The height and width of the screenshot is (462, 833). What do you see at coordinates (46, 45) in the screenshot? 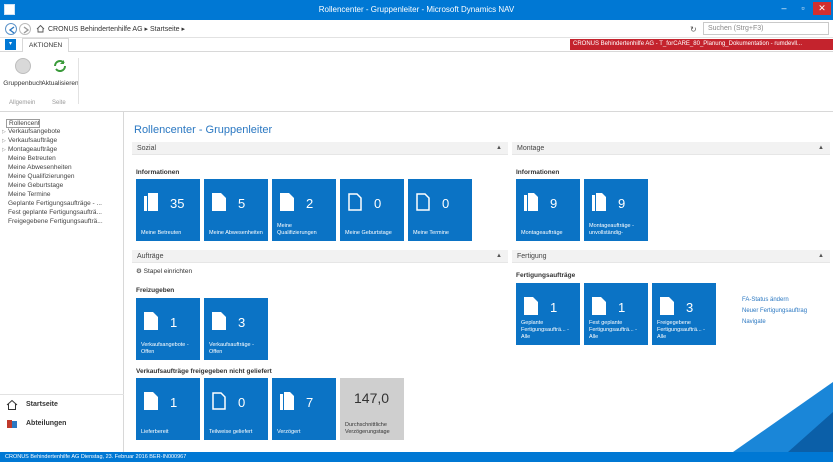
I see `tab-aktionen: AKTIONEN` at bounding box center [46, 45].